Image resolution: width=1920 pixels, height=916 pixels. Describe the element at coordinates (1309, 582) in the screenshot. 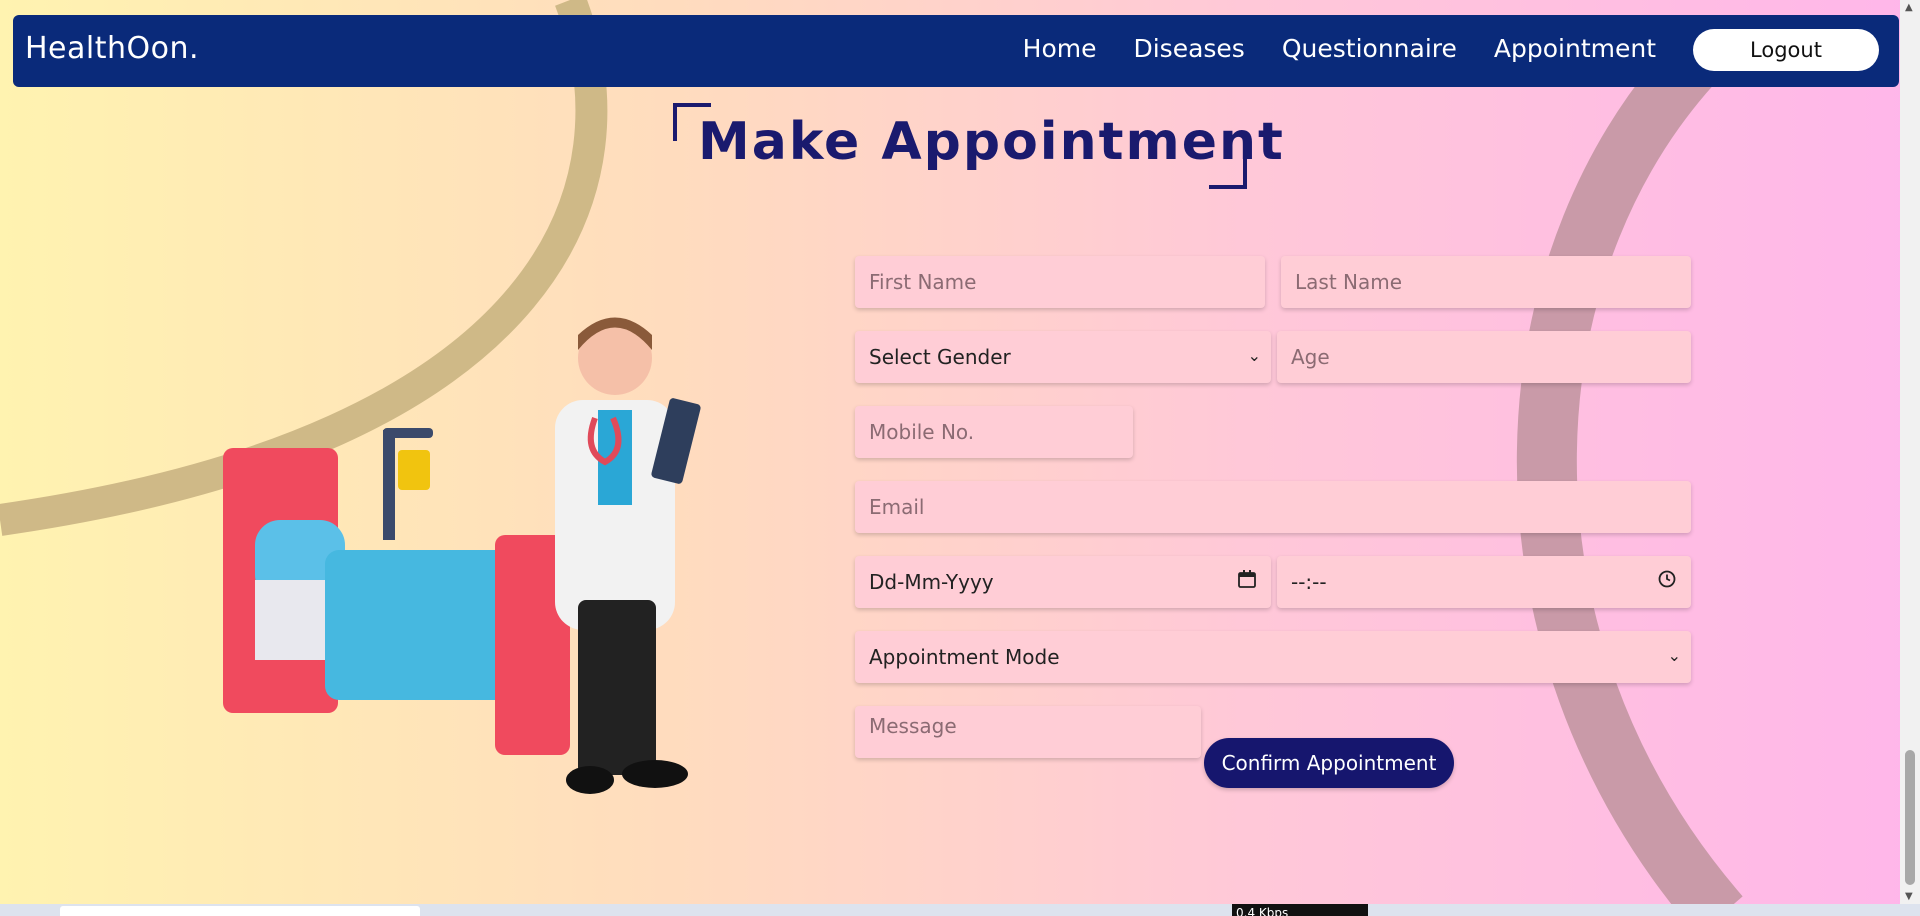

I see `time-input-value: --:--` at that location.